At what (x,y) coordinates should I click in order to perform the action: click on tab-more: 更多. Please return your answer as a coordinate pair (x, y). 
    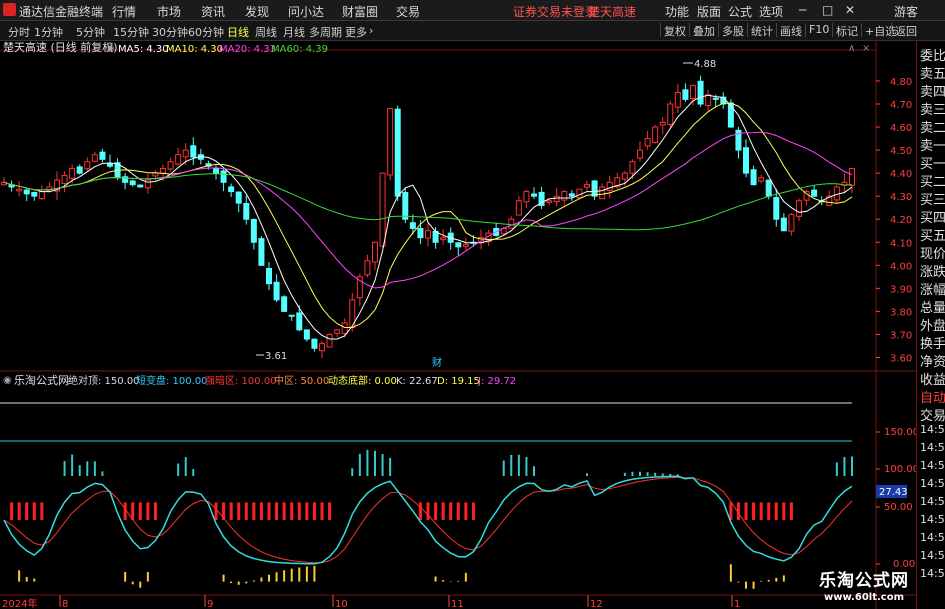
    Looking at the image, I should click on (356, 32).